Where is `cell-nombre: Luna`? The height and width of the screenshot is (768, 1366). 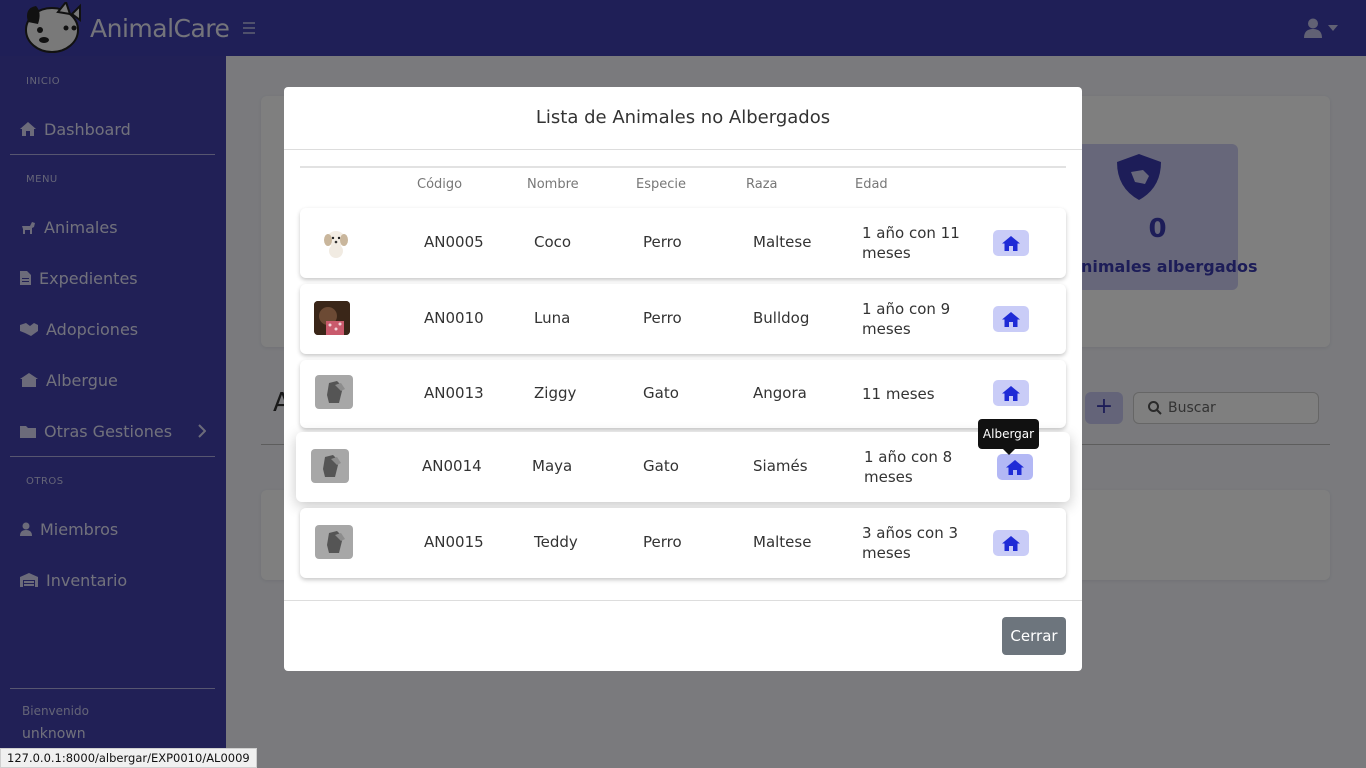
cell-nombre: Luna is located at coordinates (552, 318).